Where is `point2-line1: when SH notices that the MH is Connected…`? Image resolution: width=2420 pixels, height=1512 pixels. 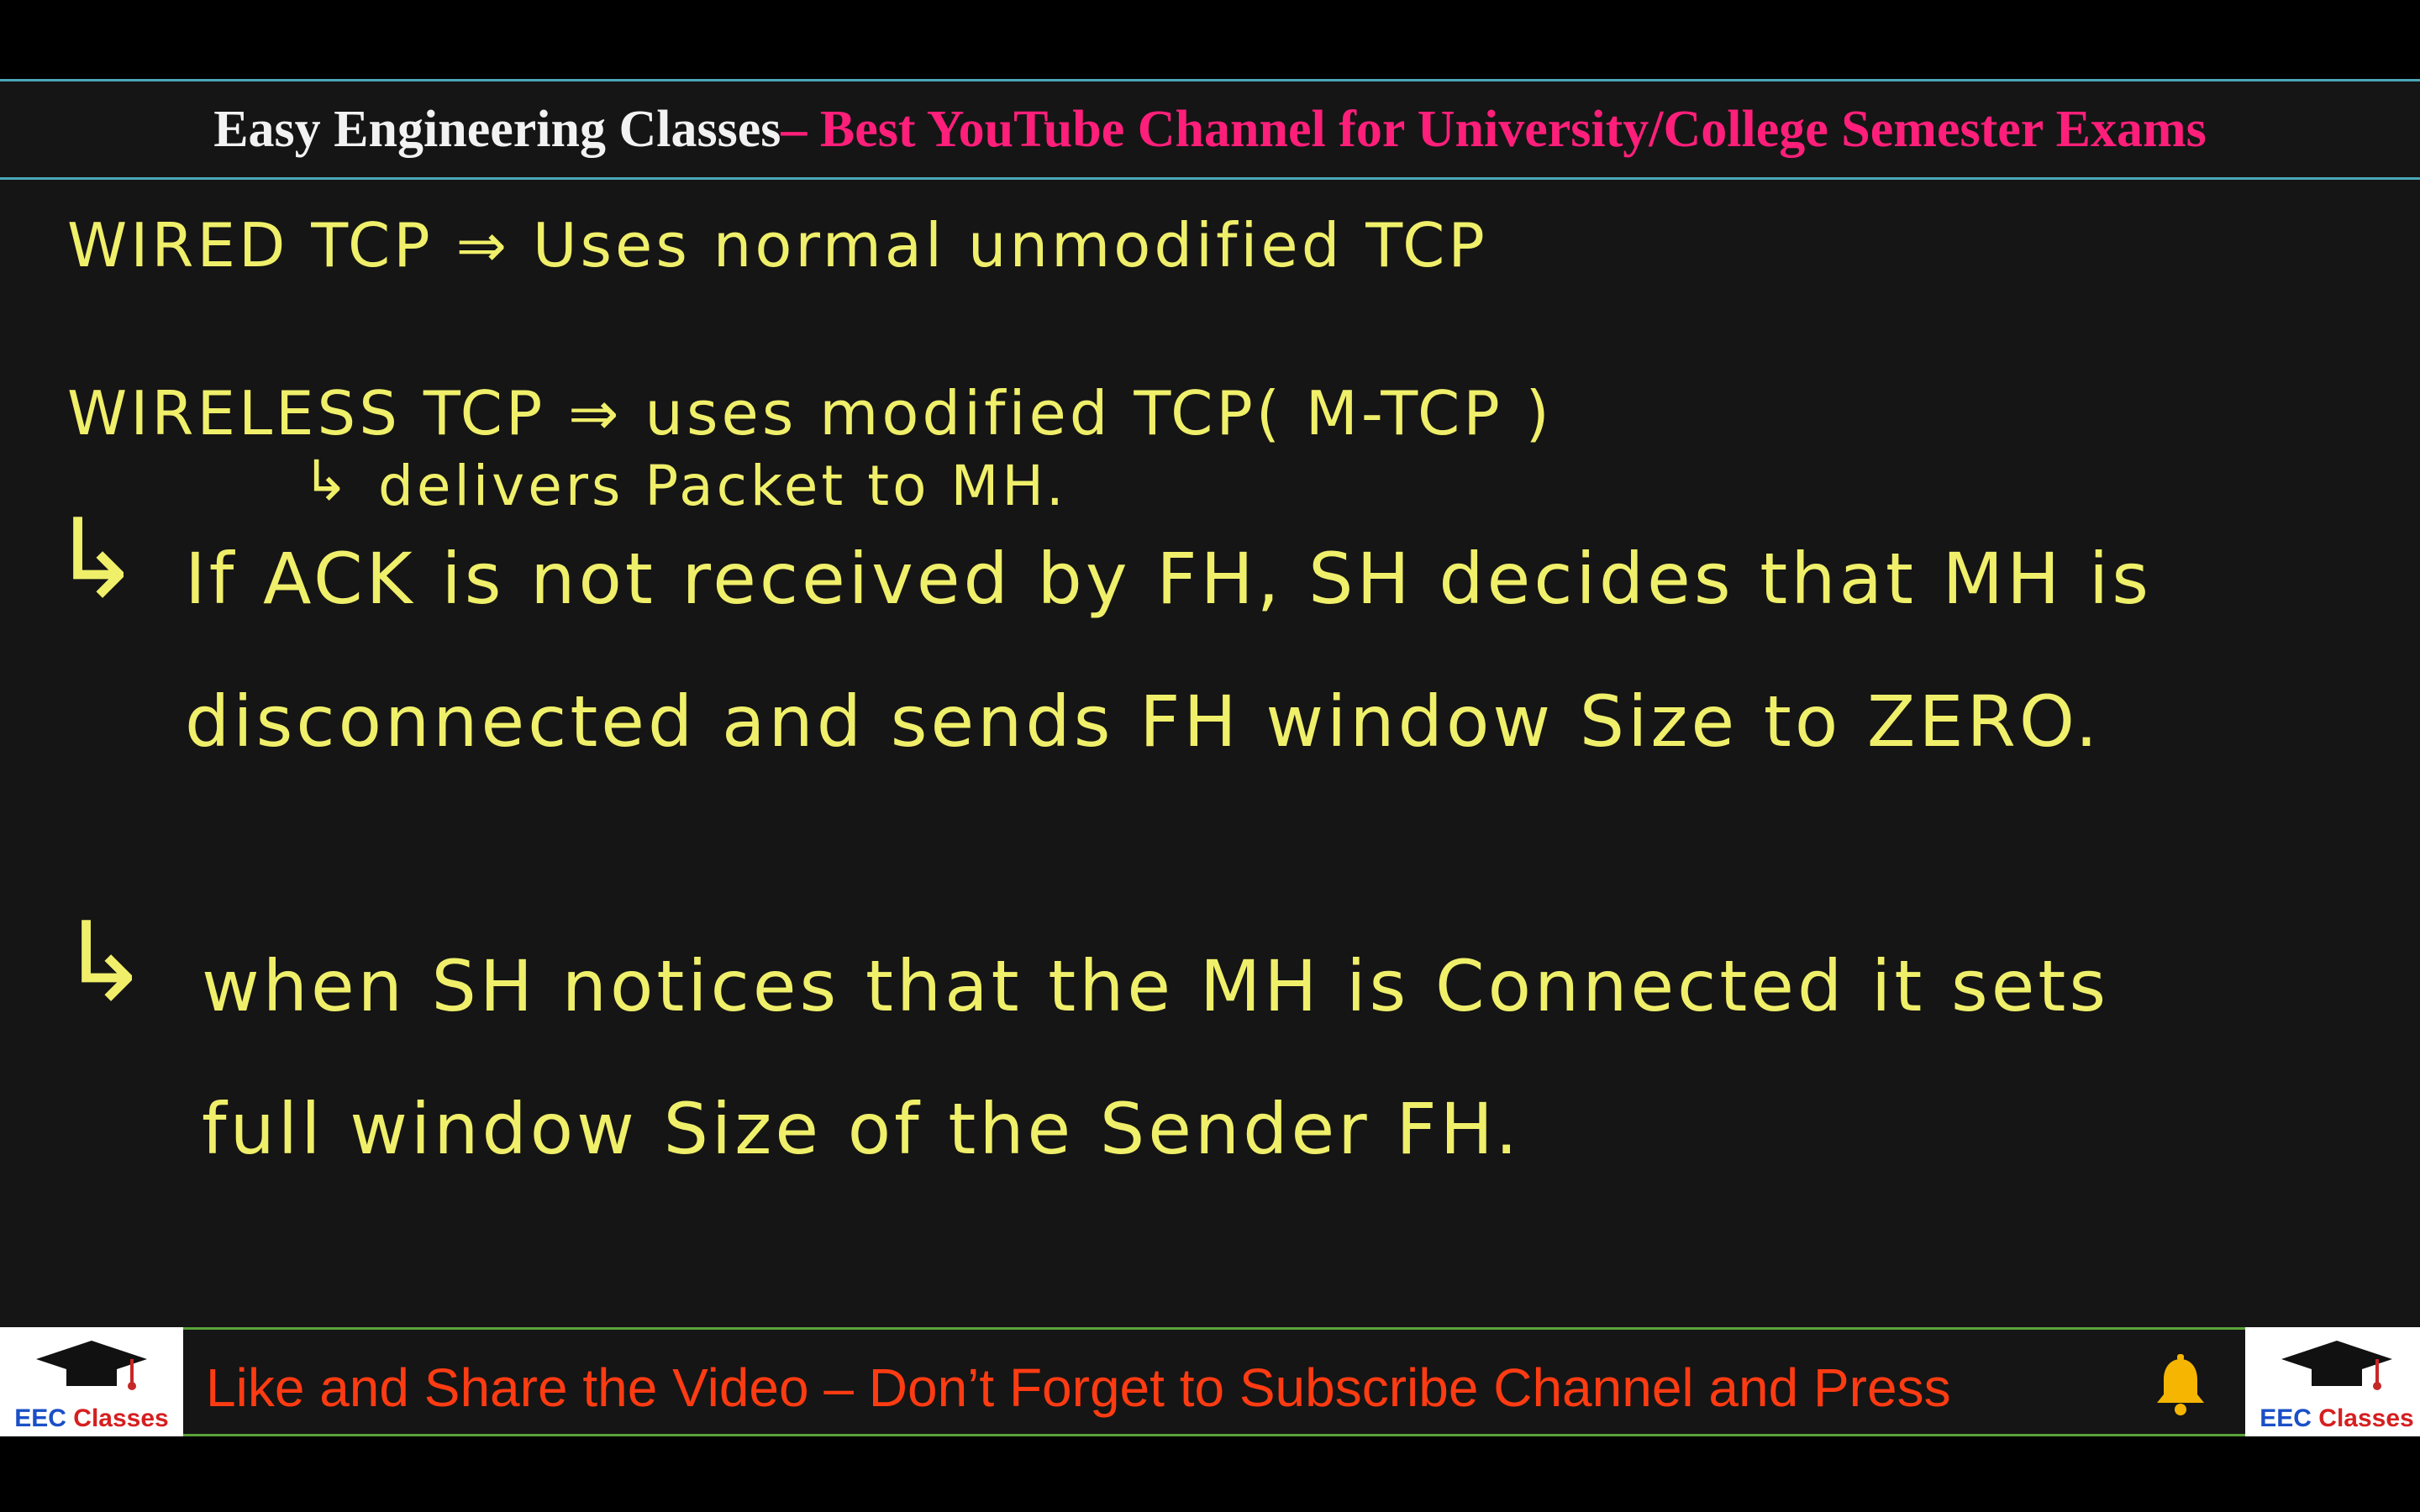
point2-line1: when SH notices that the MH is Connected… is located at coordinates (1156, 986).